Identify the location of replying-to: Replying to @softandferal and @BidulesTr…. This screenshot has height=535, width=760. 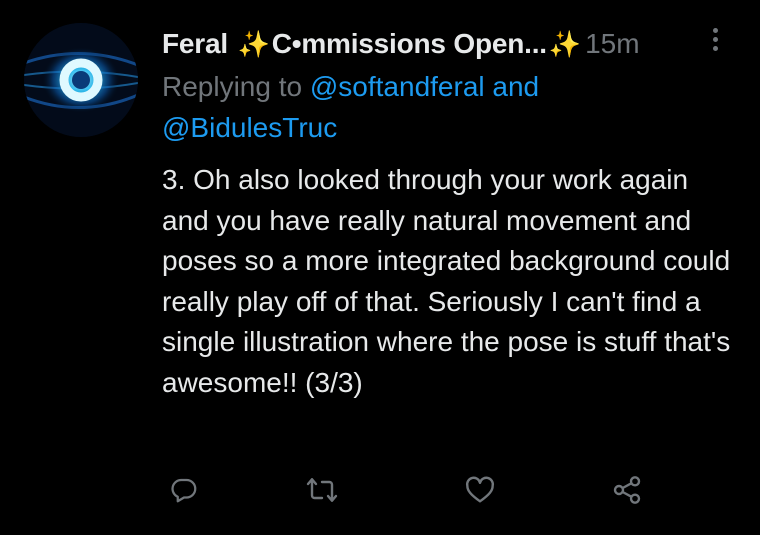
(452, 107).